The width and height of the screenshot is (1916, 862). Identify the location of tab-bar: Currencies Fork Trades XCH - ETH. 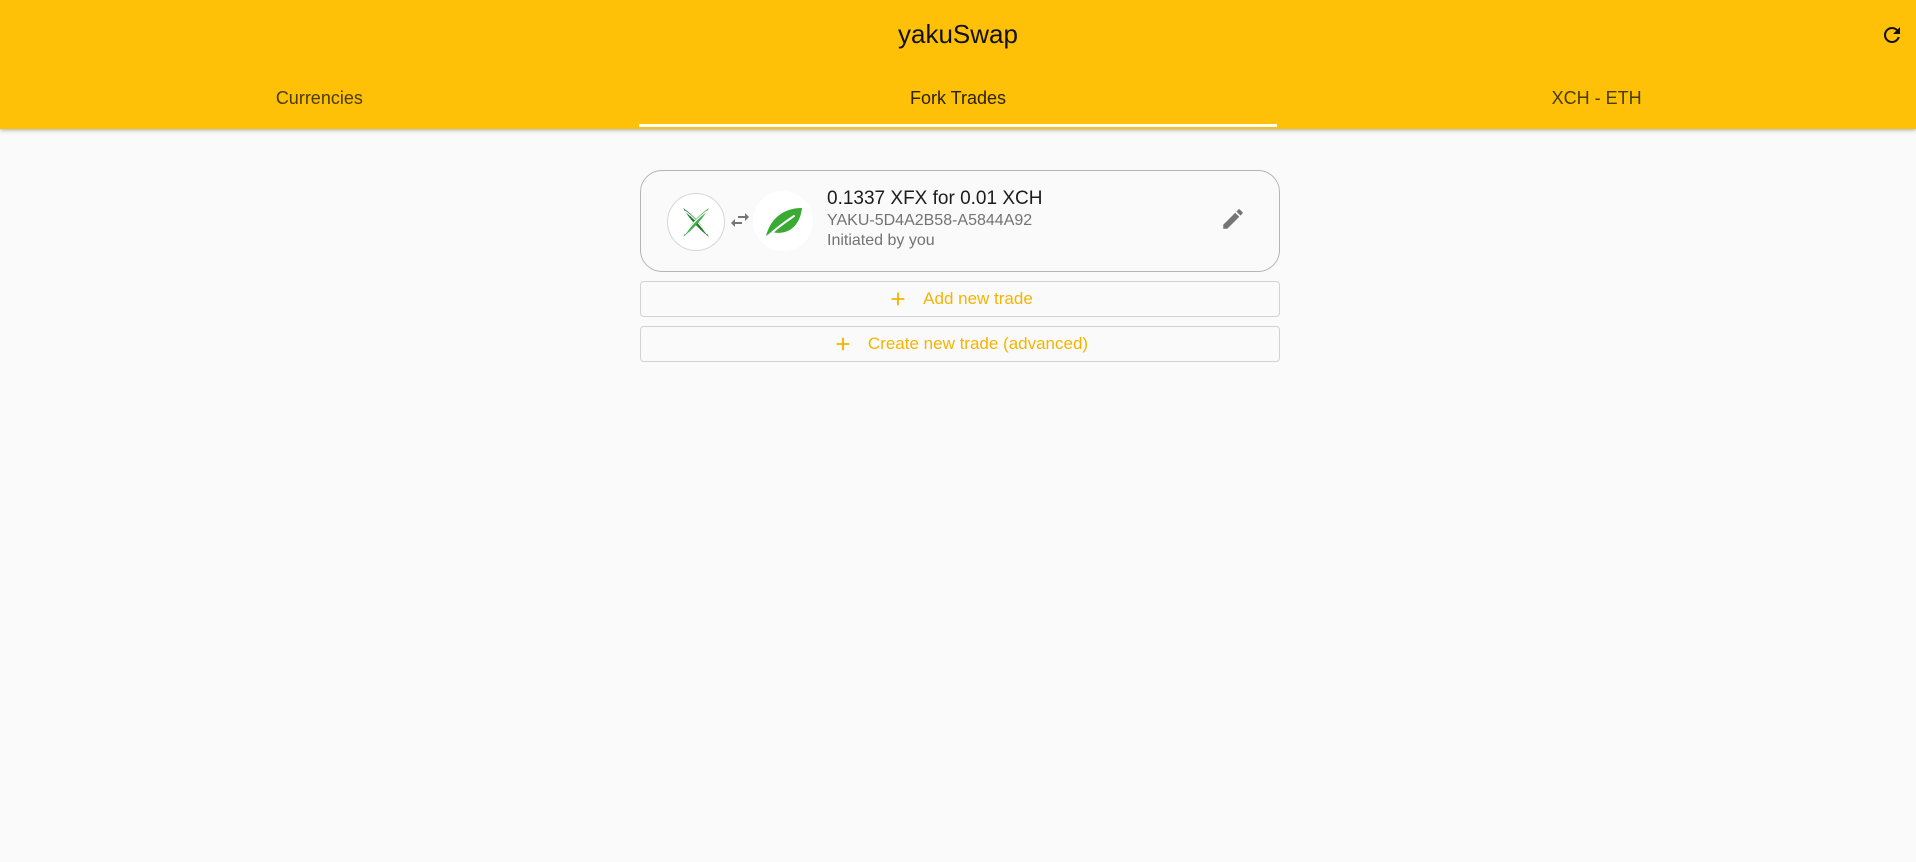
(958, 102).